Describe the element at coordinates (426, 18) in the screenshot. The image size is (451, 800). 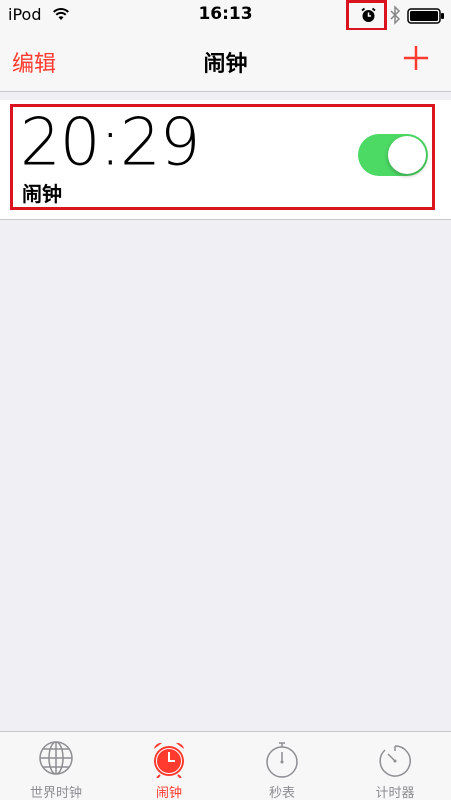
I see `battery-icon` at that location.